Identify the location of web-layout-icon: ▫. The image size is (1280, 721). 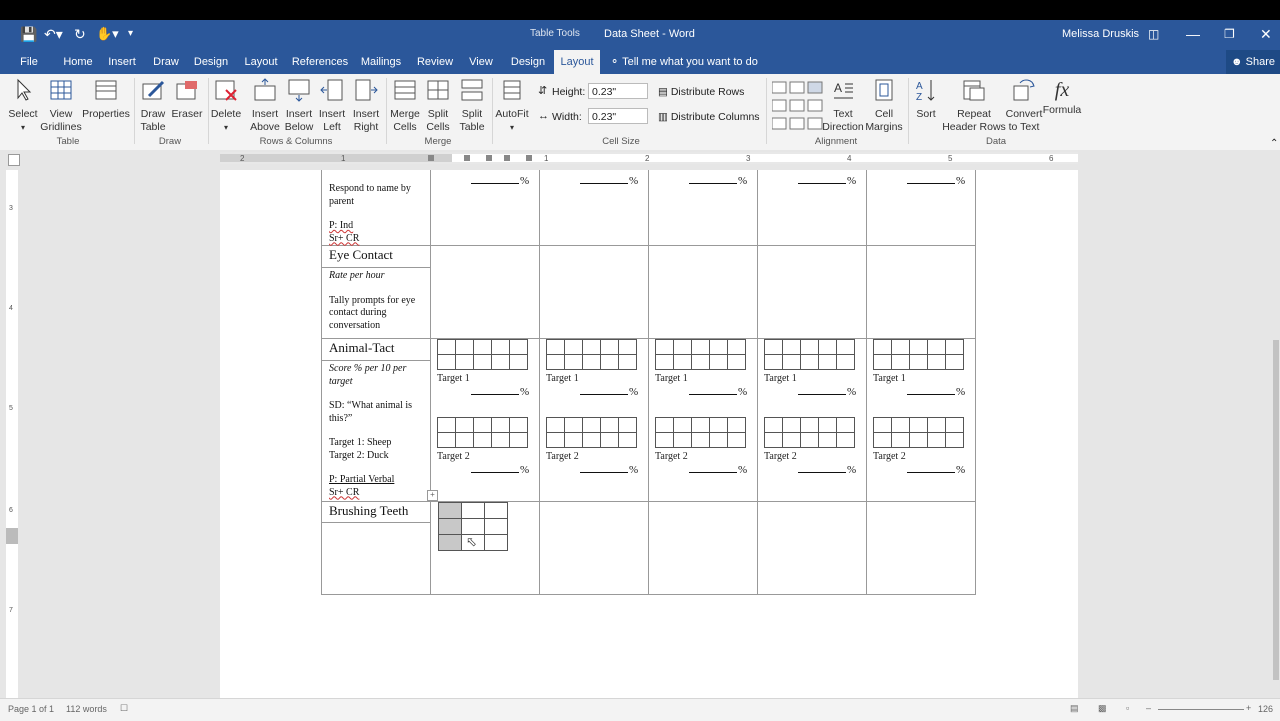
(1127, 708).